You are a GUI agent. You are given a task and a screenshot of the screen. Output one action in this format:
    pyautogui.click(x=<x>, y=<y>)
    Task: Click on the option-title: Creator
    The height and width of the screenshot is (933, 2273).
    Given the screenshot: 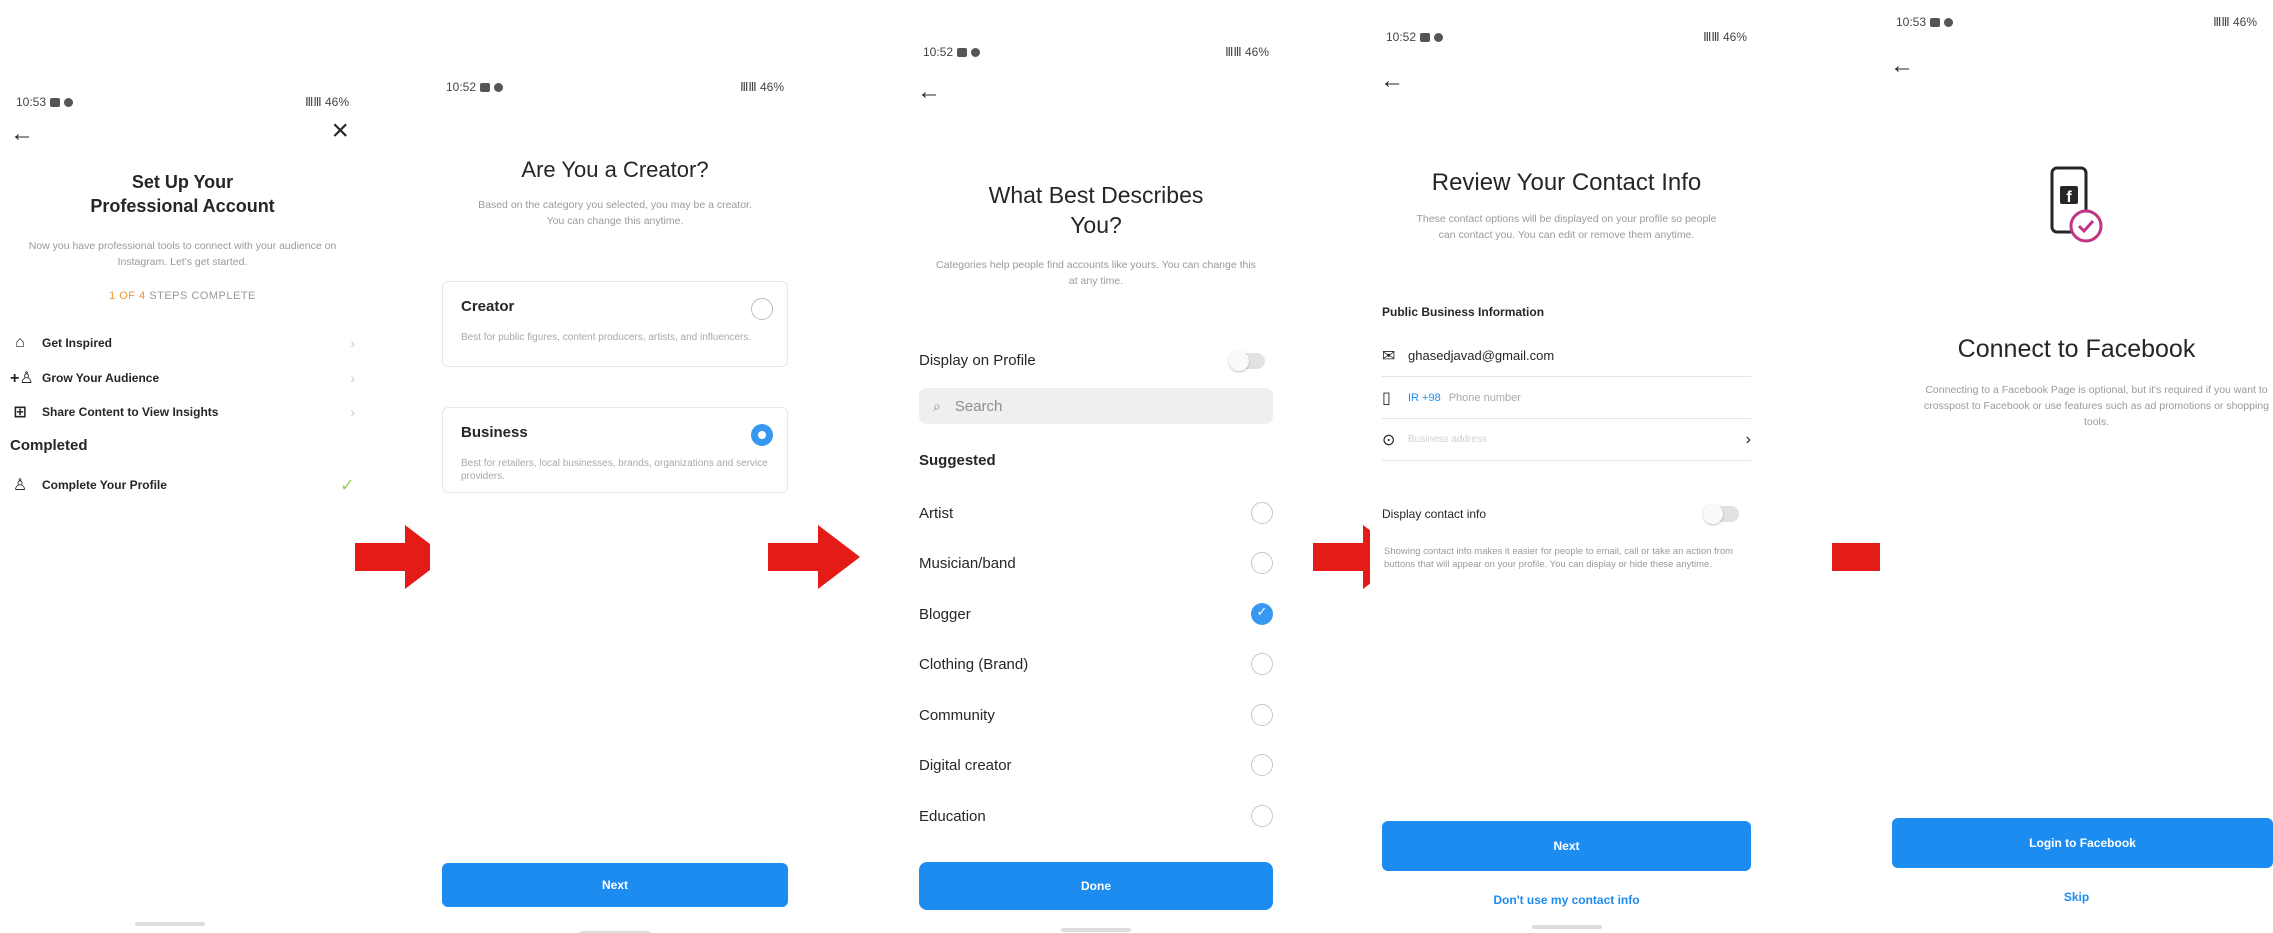 What is the action you would take?
    pyautogui.click(x=488, y=306)
    